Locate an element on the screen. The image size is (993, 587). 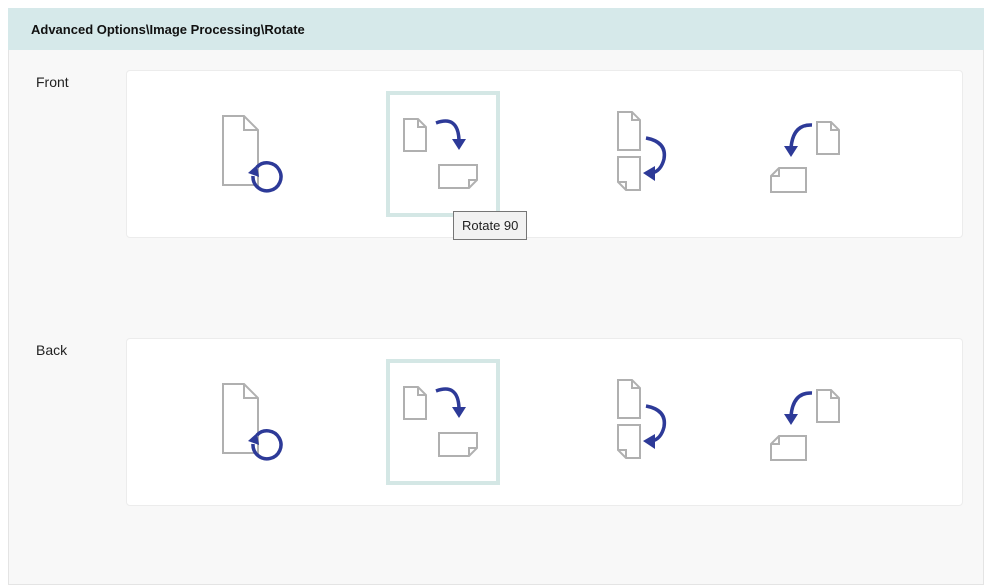
tooltip-text: Rotate 90 is located at coordinates (490, 225).